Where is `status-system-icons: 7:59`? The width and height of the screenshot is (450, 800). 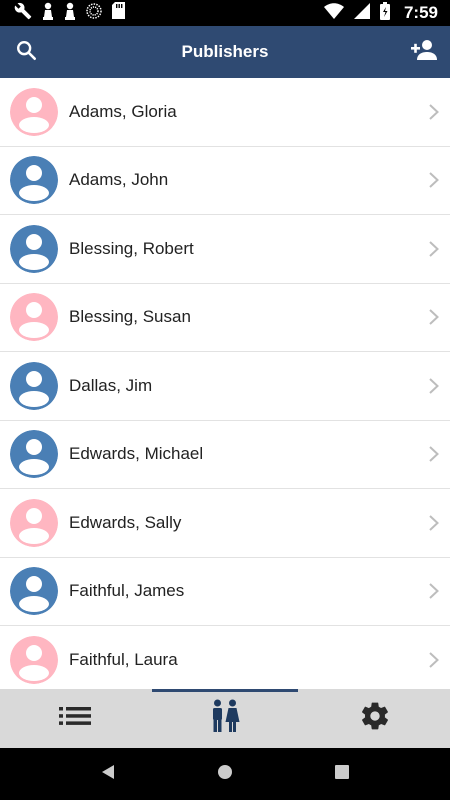
status-system-icons: 7:59 is located at coordinates (380, 13).